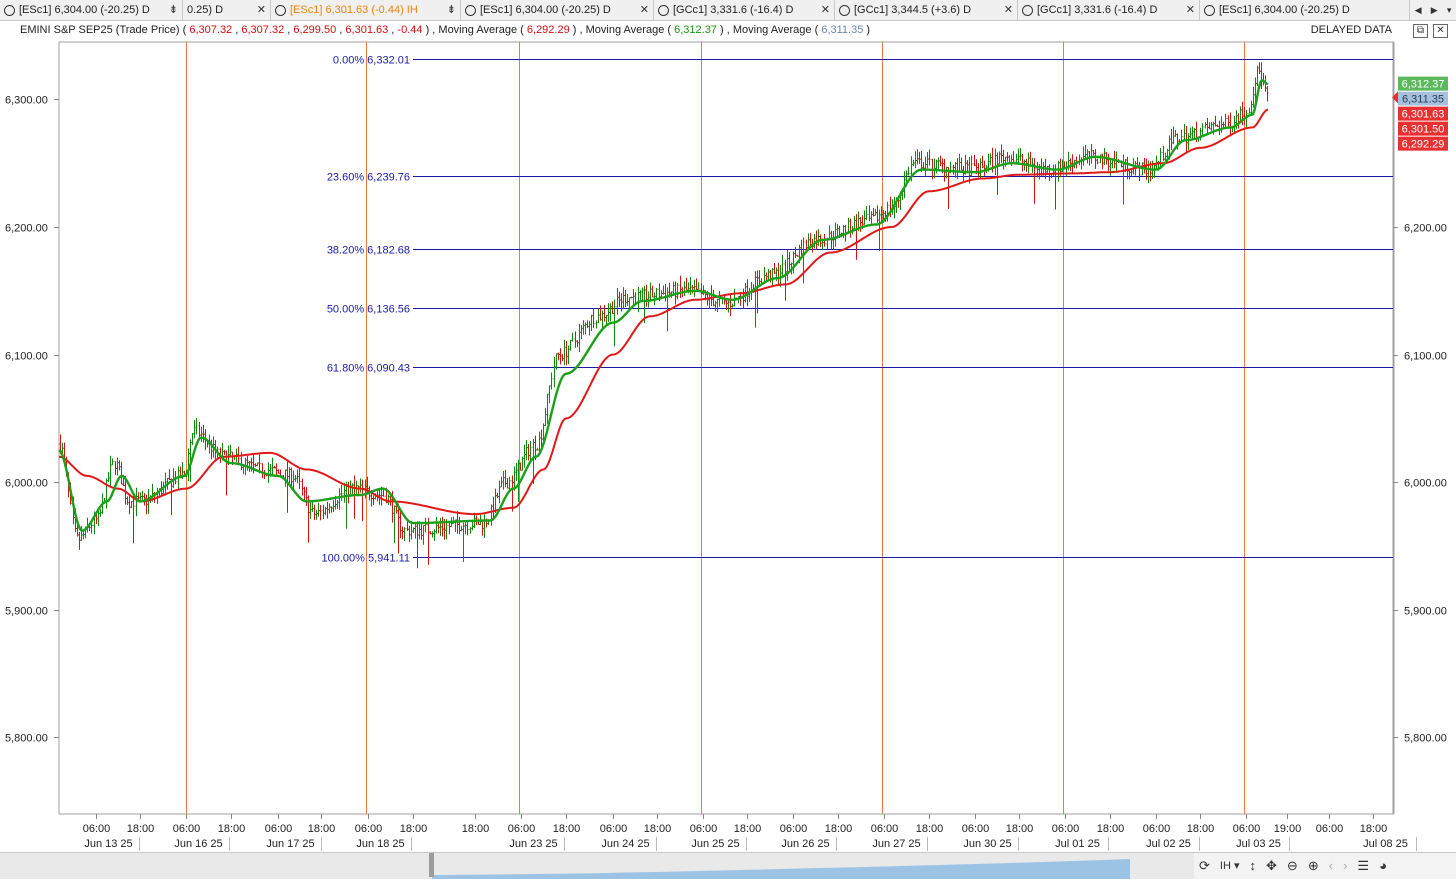 This screenshot has width=1456, height=882. What do you see at coordinates (1258, 844) in the screenshot?
I see `x-tick-date: Jul 03 25` at bounding box center [1258, 844].